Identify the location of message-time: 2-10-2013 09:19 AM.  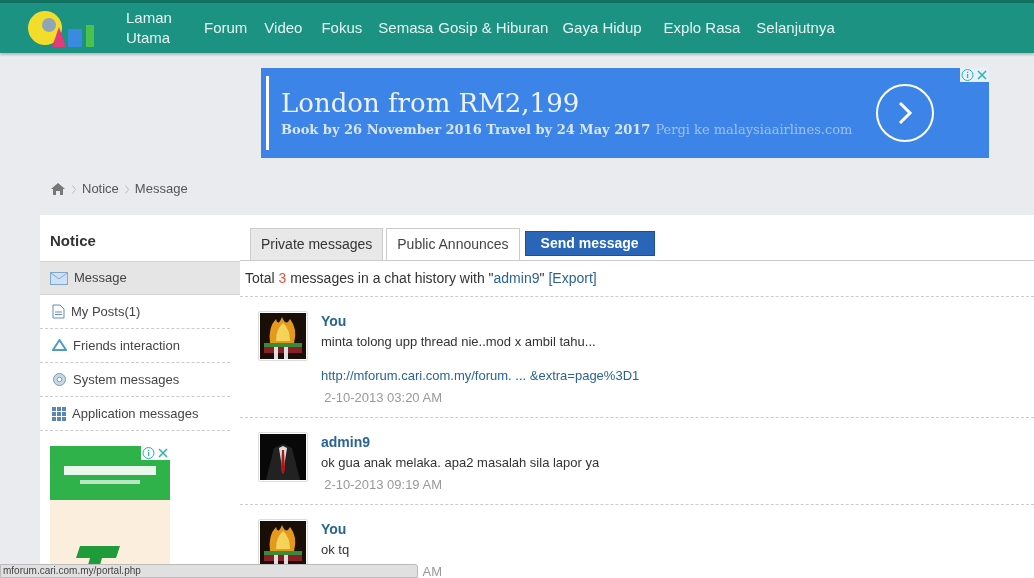
(382, 485).